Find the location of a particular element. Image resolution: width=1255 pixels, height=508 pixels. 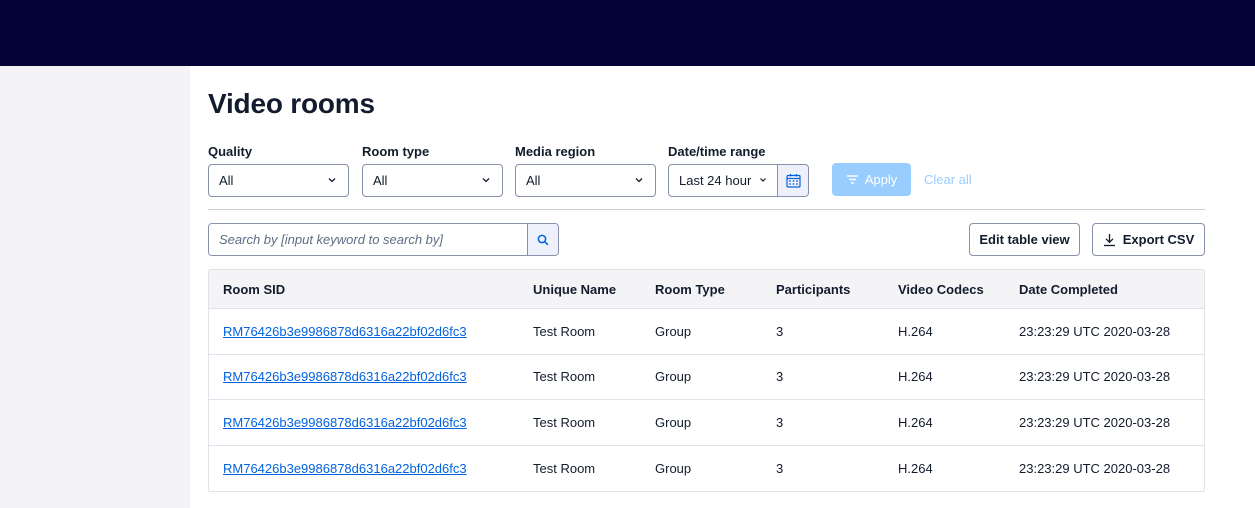

quality-value: All is located at coordinates (226, 180).